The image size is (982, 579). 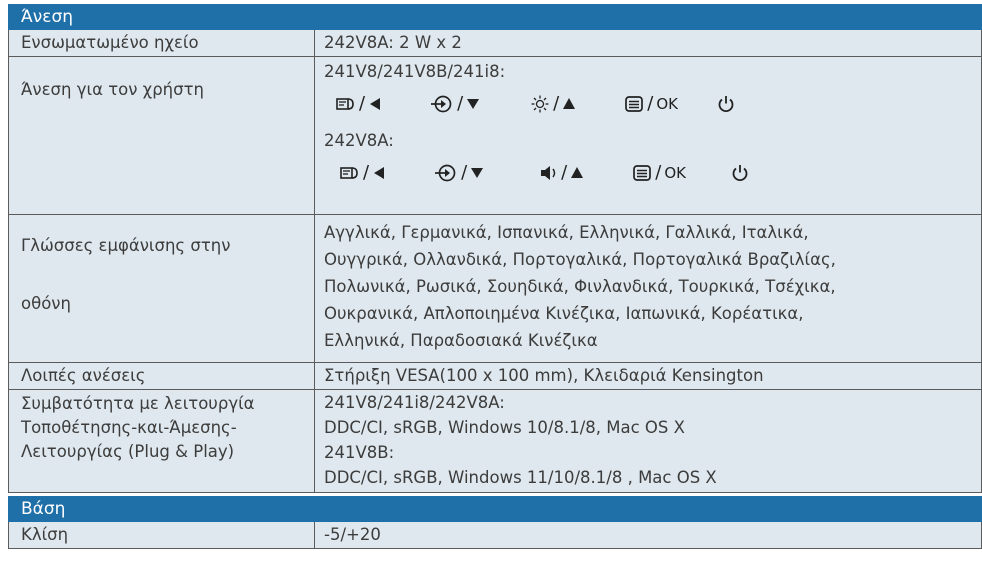 I want to click on brightness-icon, so click(x=540, y=104).